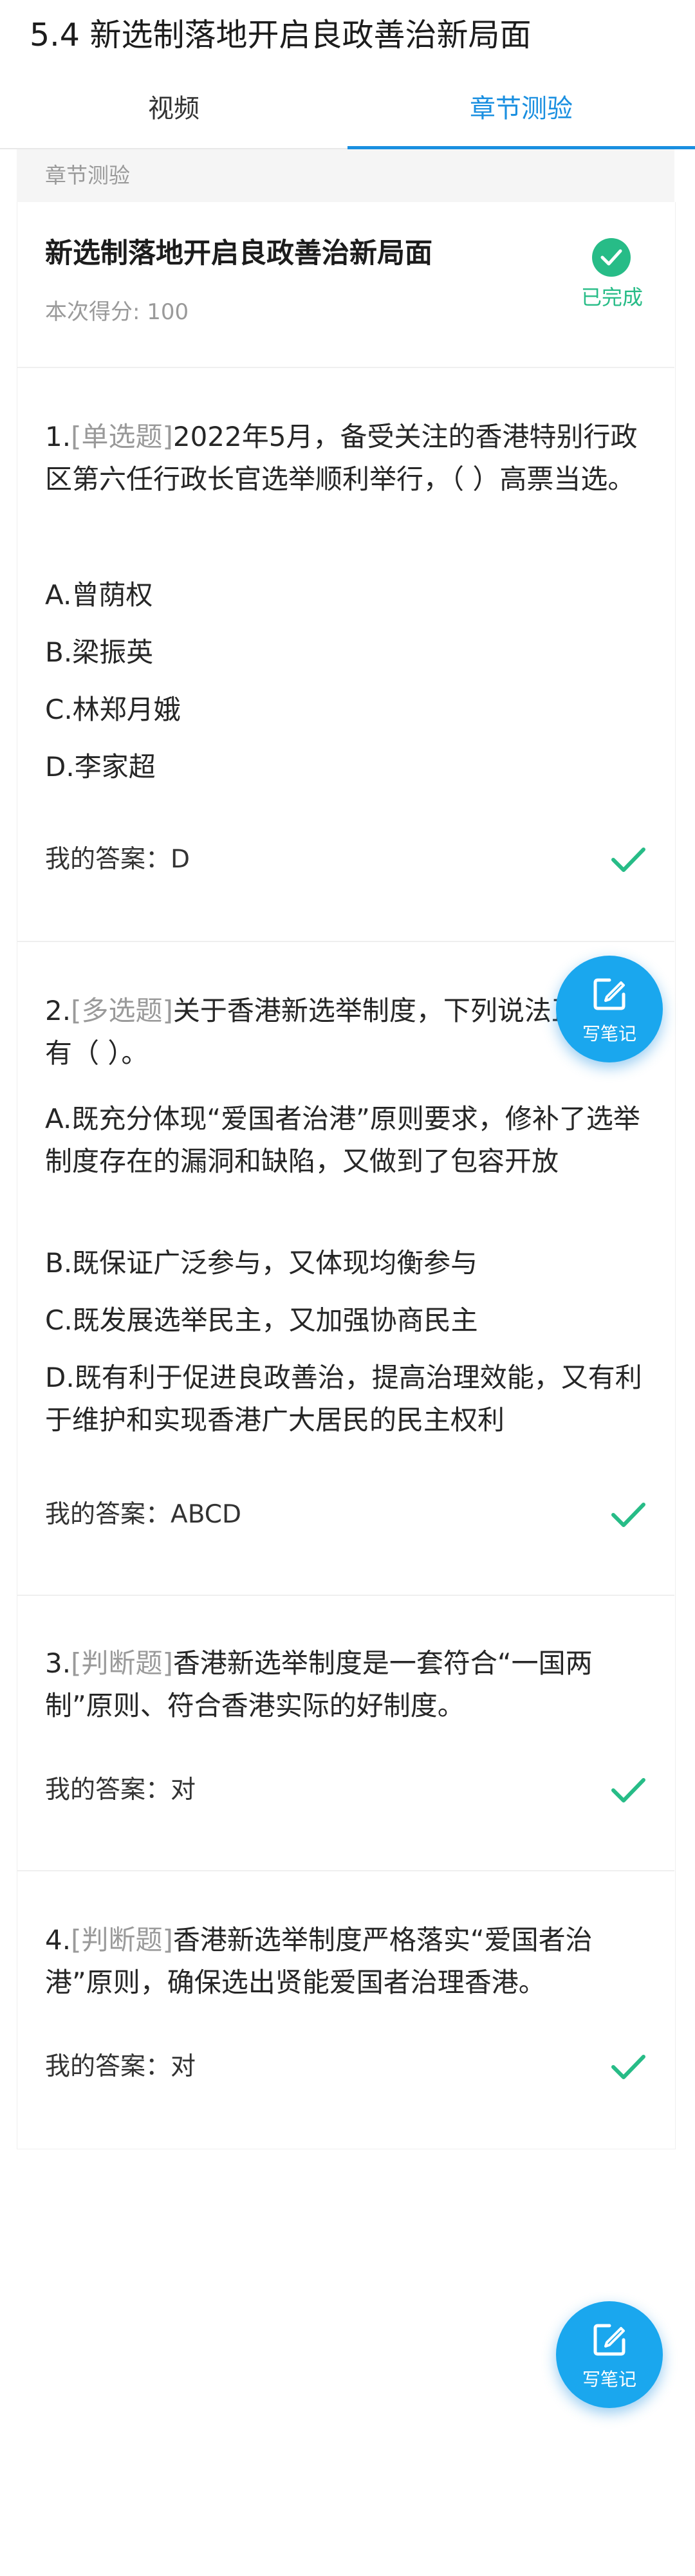  I want to click on write-note-button: 写笔记, so click(609, 1009).